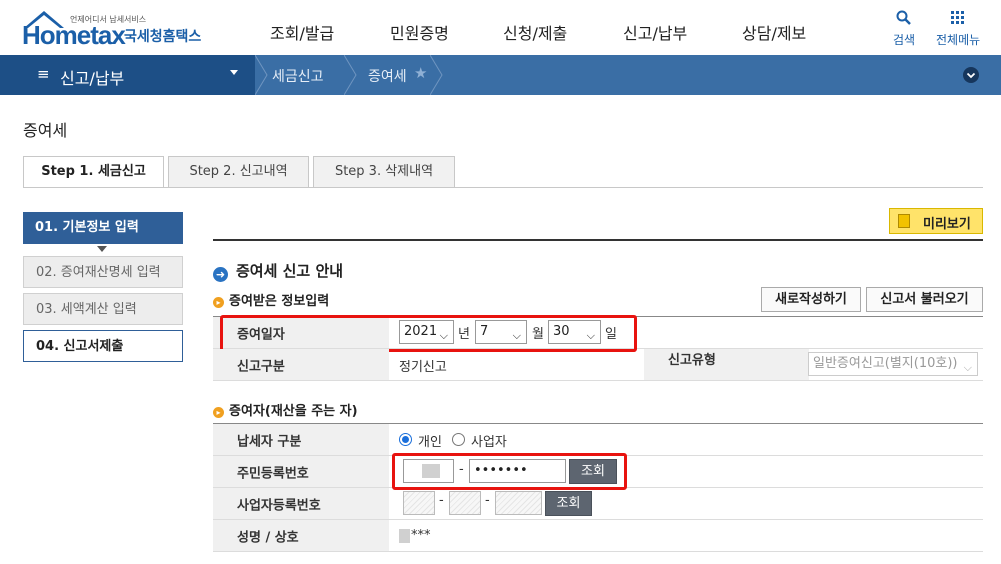  What do you see at coordinates (290, 271) in the screenshot?
I see `section-title-text: 증여세 신고 안내` at bounding box center [290, 271].